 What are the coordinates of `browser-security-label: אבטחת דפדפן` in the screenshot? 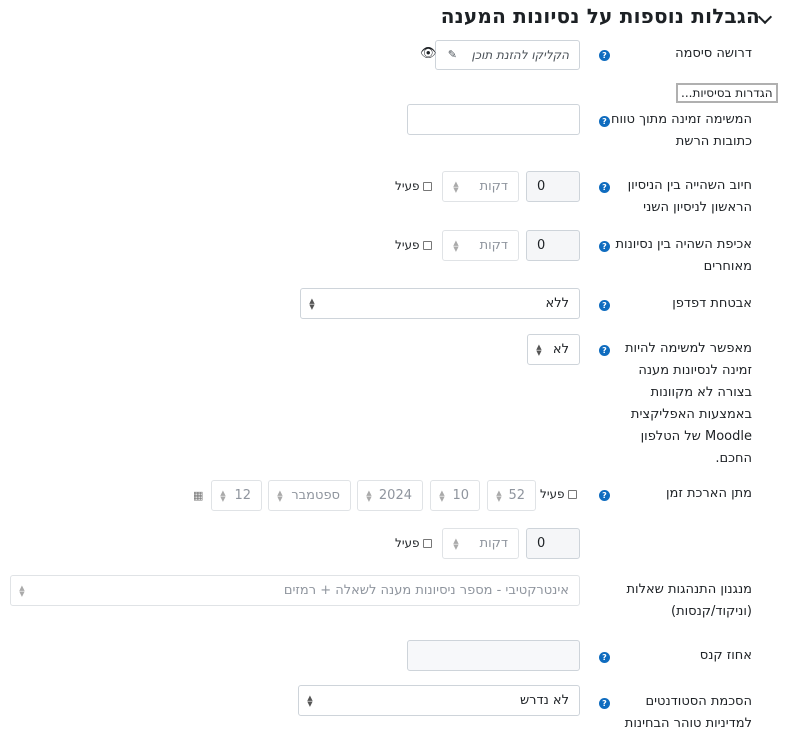 It's located at (712, 303).